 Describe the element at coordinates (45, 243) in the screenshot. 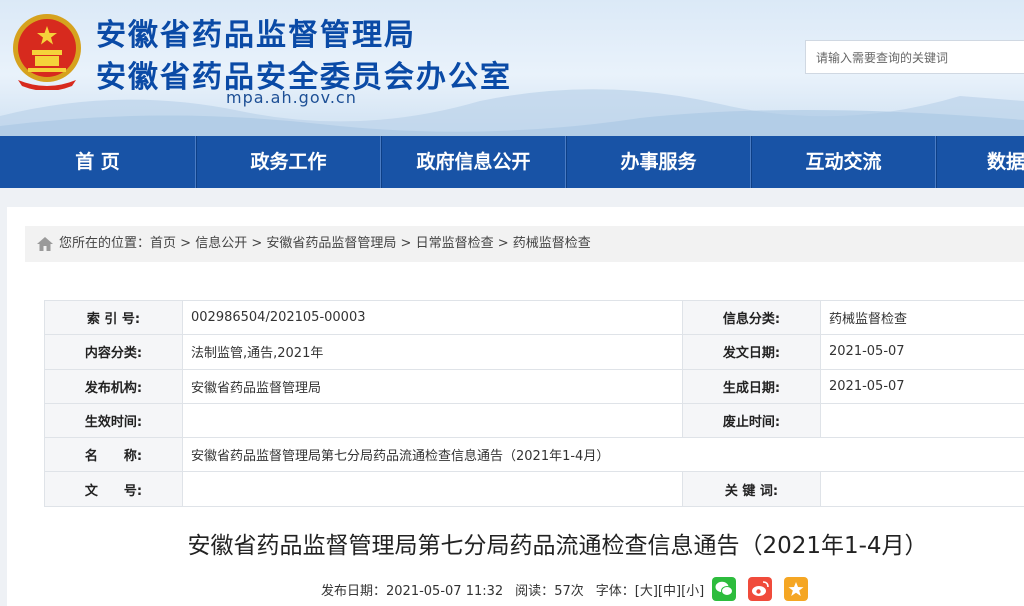

I see `home-icon` at that location.